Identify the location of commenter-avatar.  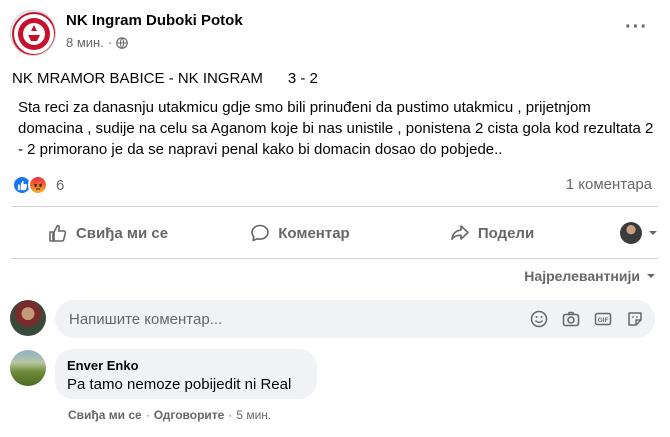
(28, 368).